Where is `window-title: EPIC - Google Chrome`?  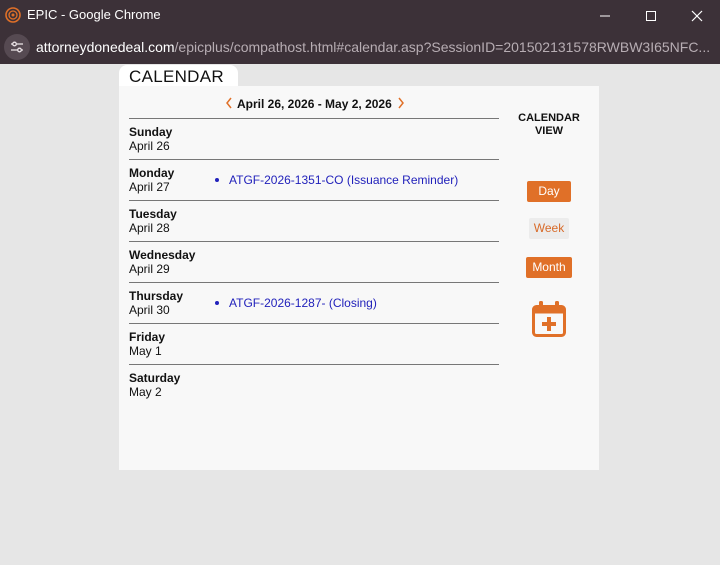 window-title: EPIC - Google Chrome is located at coordinates (94, 14).